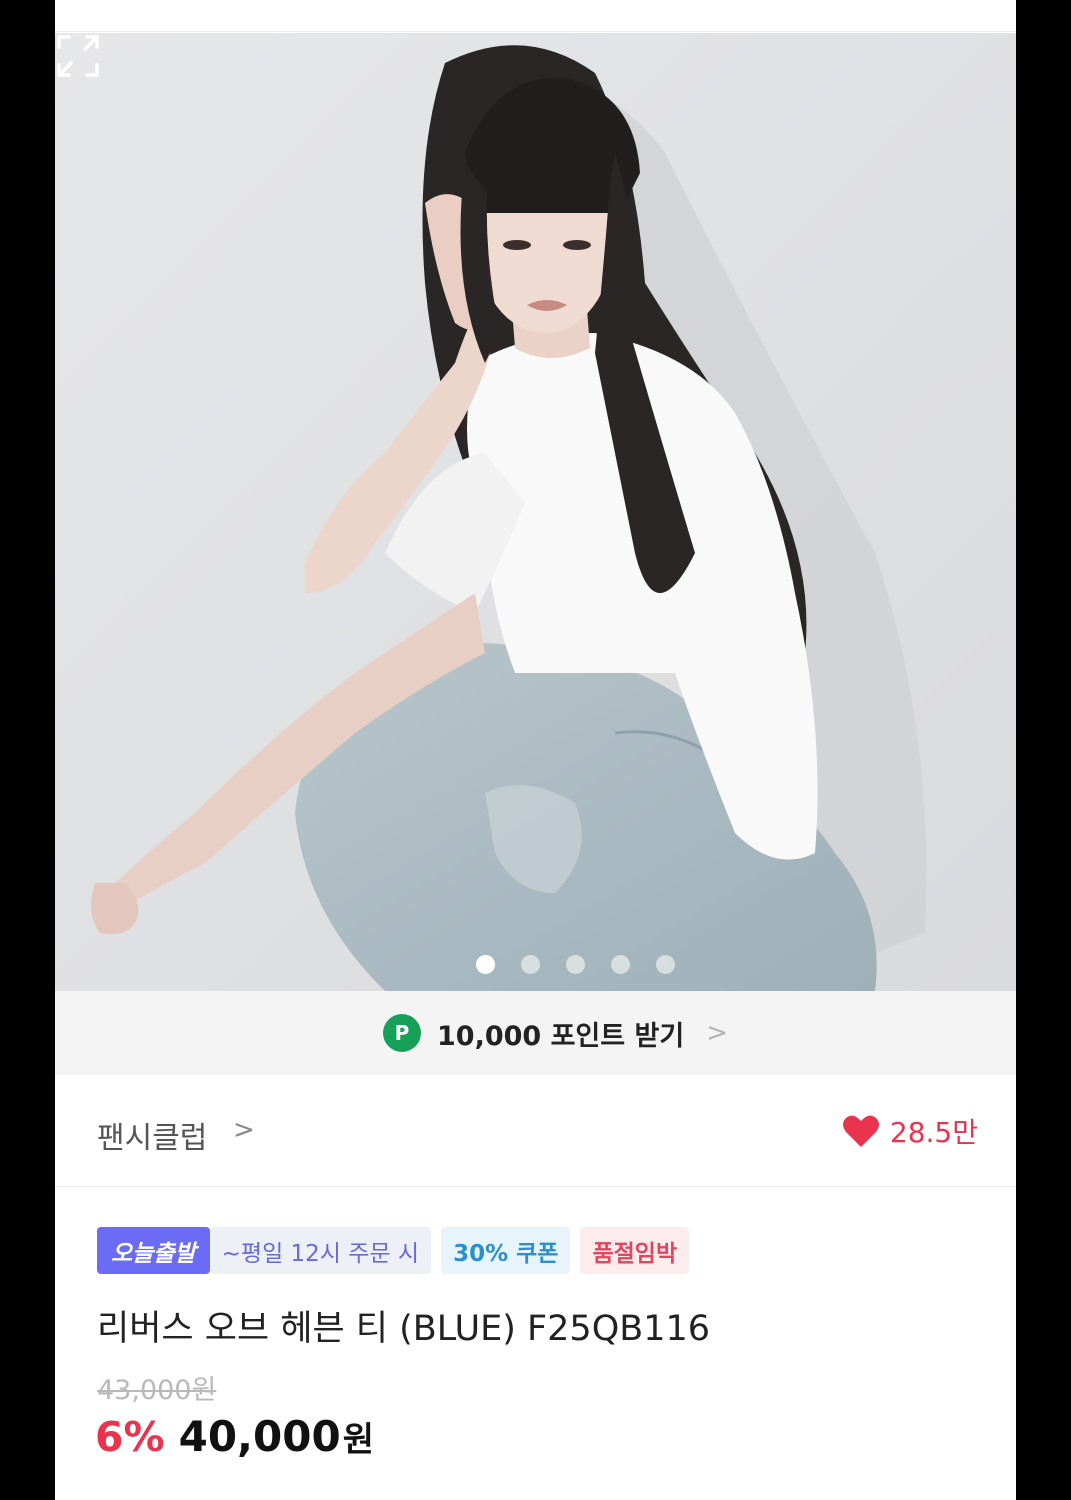  Describe the element at coordinates (259, 1436) in the screenshot. I see `sale-price: 40,000` at that location.